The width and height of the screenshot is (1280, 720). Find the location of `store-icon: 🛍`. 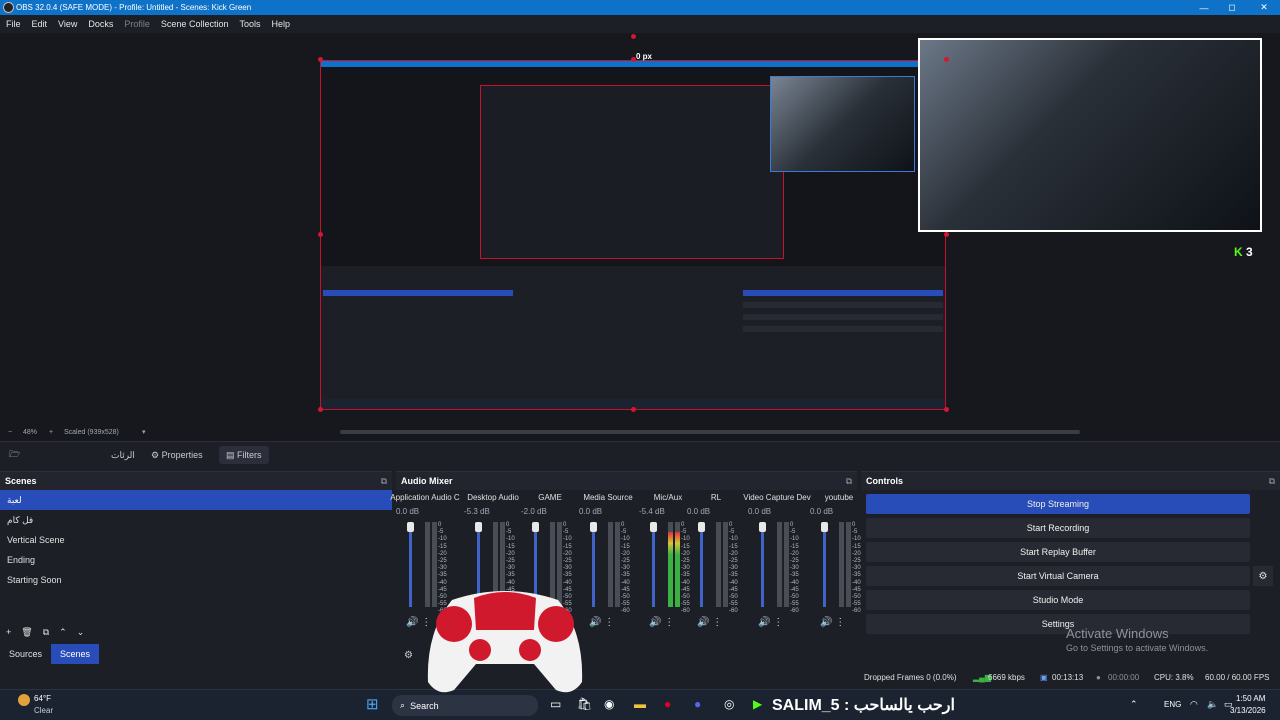

store-icon: 🛍 is located at coordinates (584, 704).